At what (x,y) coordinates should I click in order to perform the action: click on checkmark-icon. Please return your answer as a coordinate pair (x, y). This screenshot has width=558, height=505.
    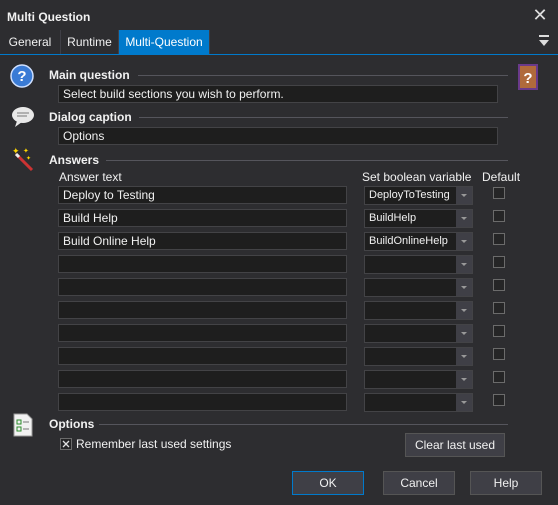
    Looking at the image, I should click on (66, 444).